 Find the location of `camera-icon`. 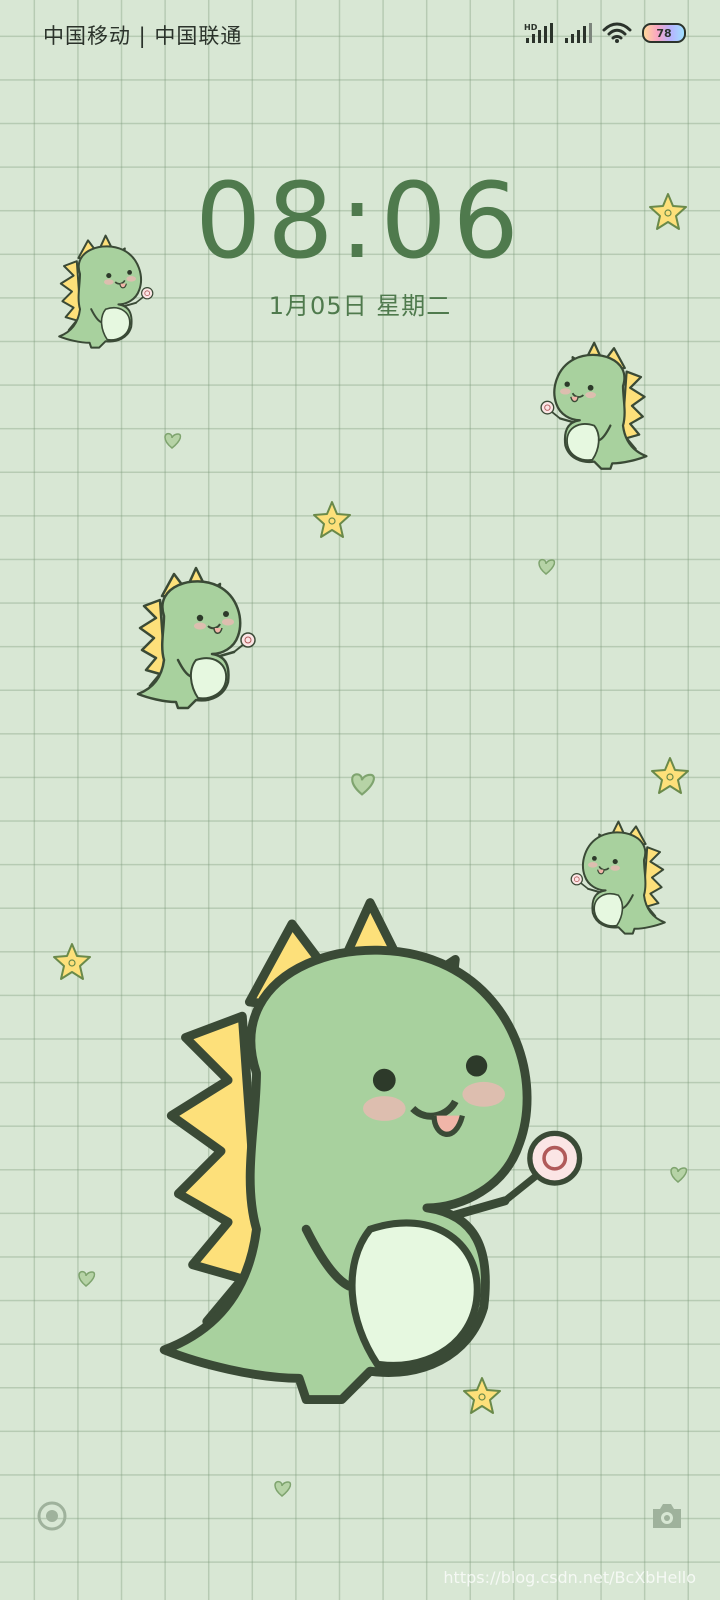

camera-icon is located at coordinates (667, 1516).